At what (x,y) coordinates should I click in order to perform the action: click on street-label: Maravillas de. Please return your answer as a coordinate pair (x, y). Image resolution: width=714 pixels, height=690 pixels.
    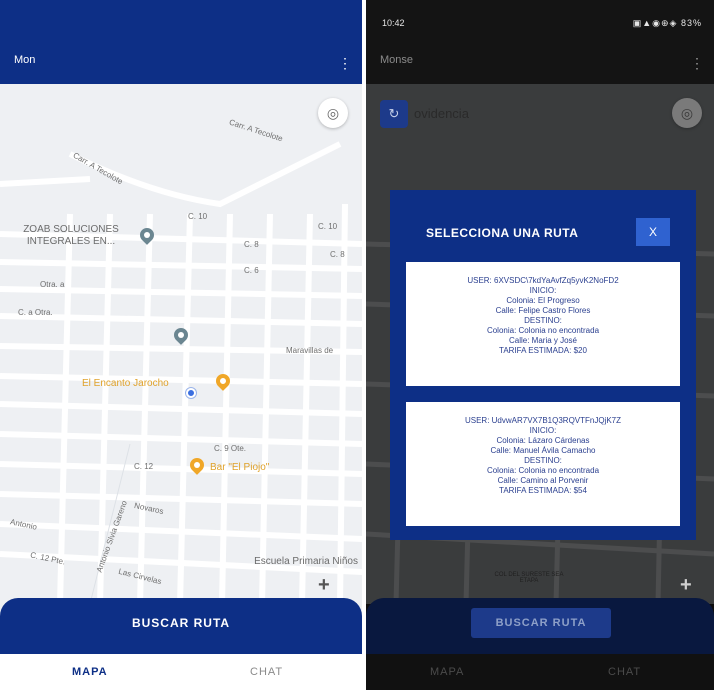
    Looking at the image, I should click on (310, 350).